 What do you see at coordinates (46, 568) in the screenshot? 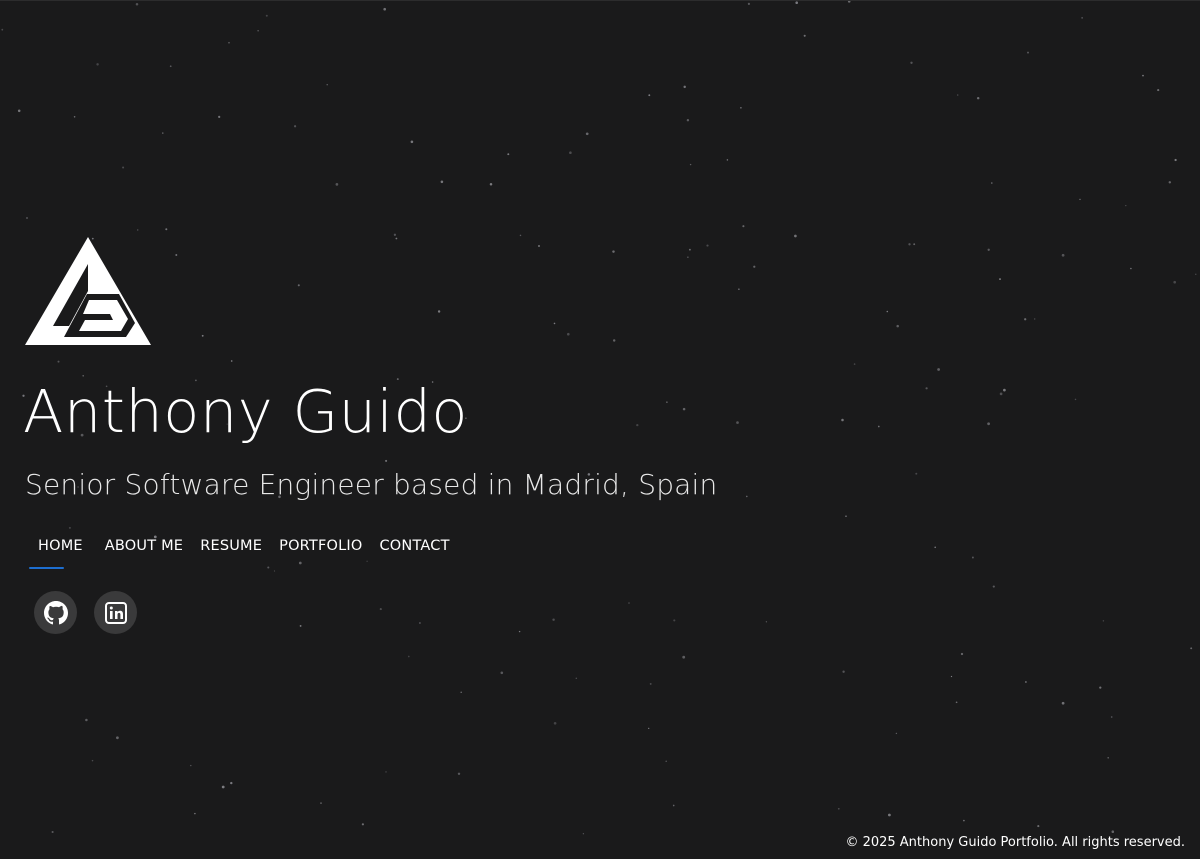
I see `nav-active-indicator` at bounding box center [46, 568].